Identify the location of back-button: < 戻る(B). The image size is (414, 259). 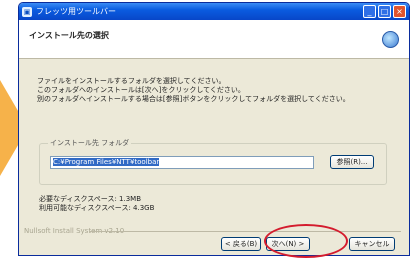
(241, 244).